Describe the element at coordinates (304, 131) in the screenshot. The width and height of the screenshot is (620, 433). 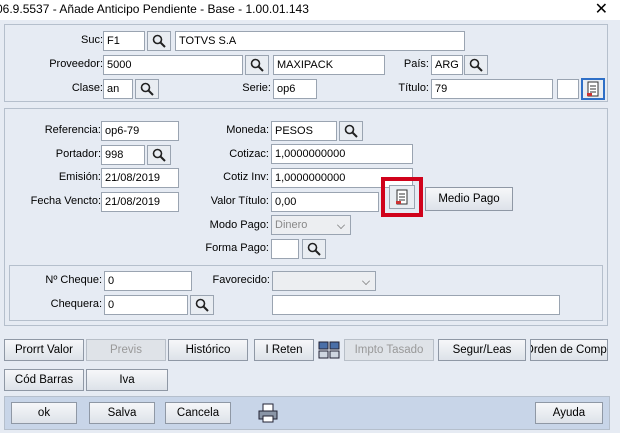
I see `moneda-input: PESOS` at that location.